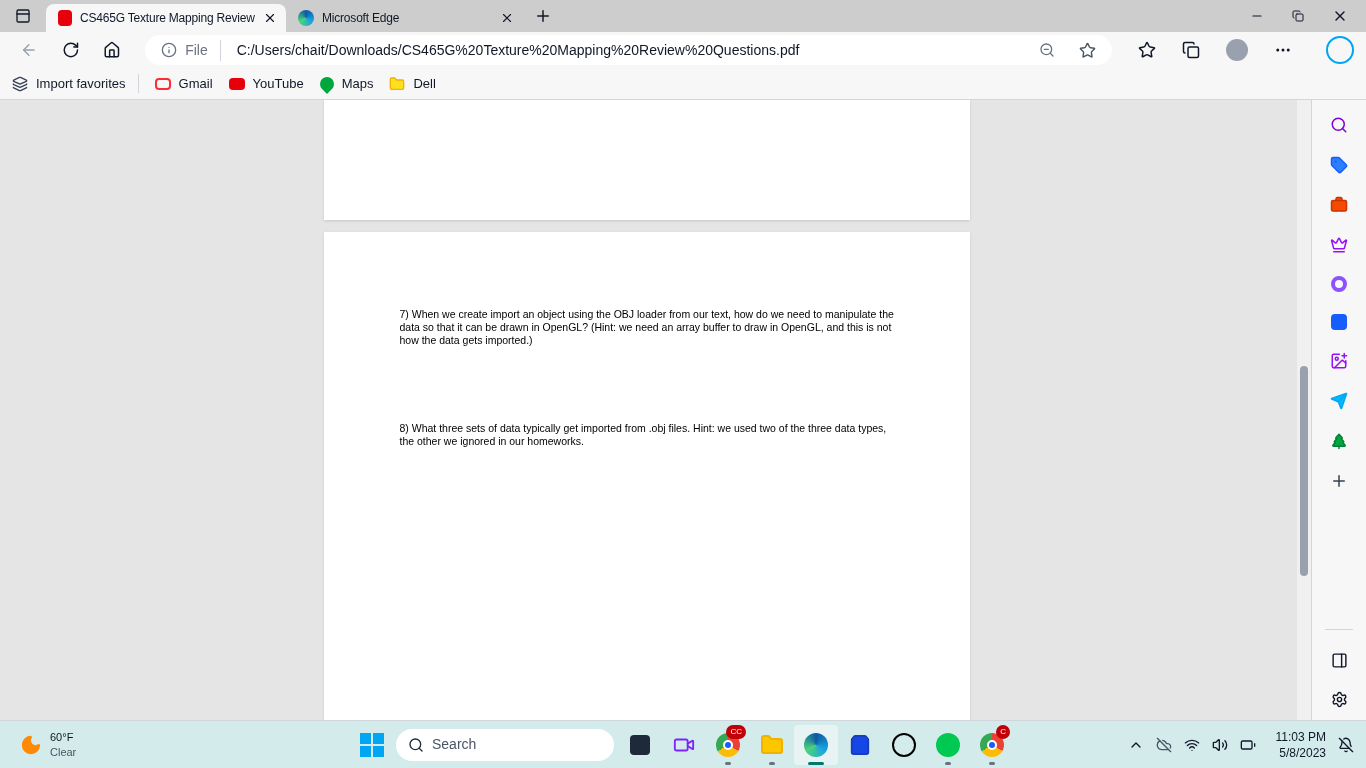 The height and width of the screenshot is (768, 1366). I want to click on favorites-icon, so click(1147, 50).